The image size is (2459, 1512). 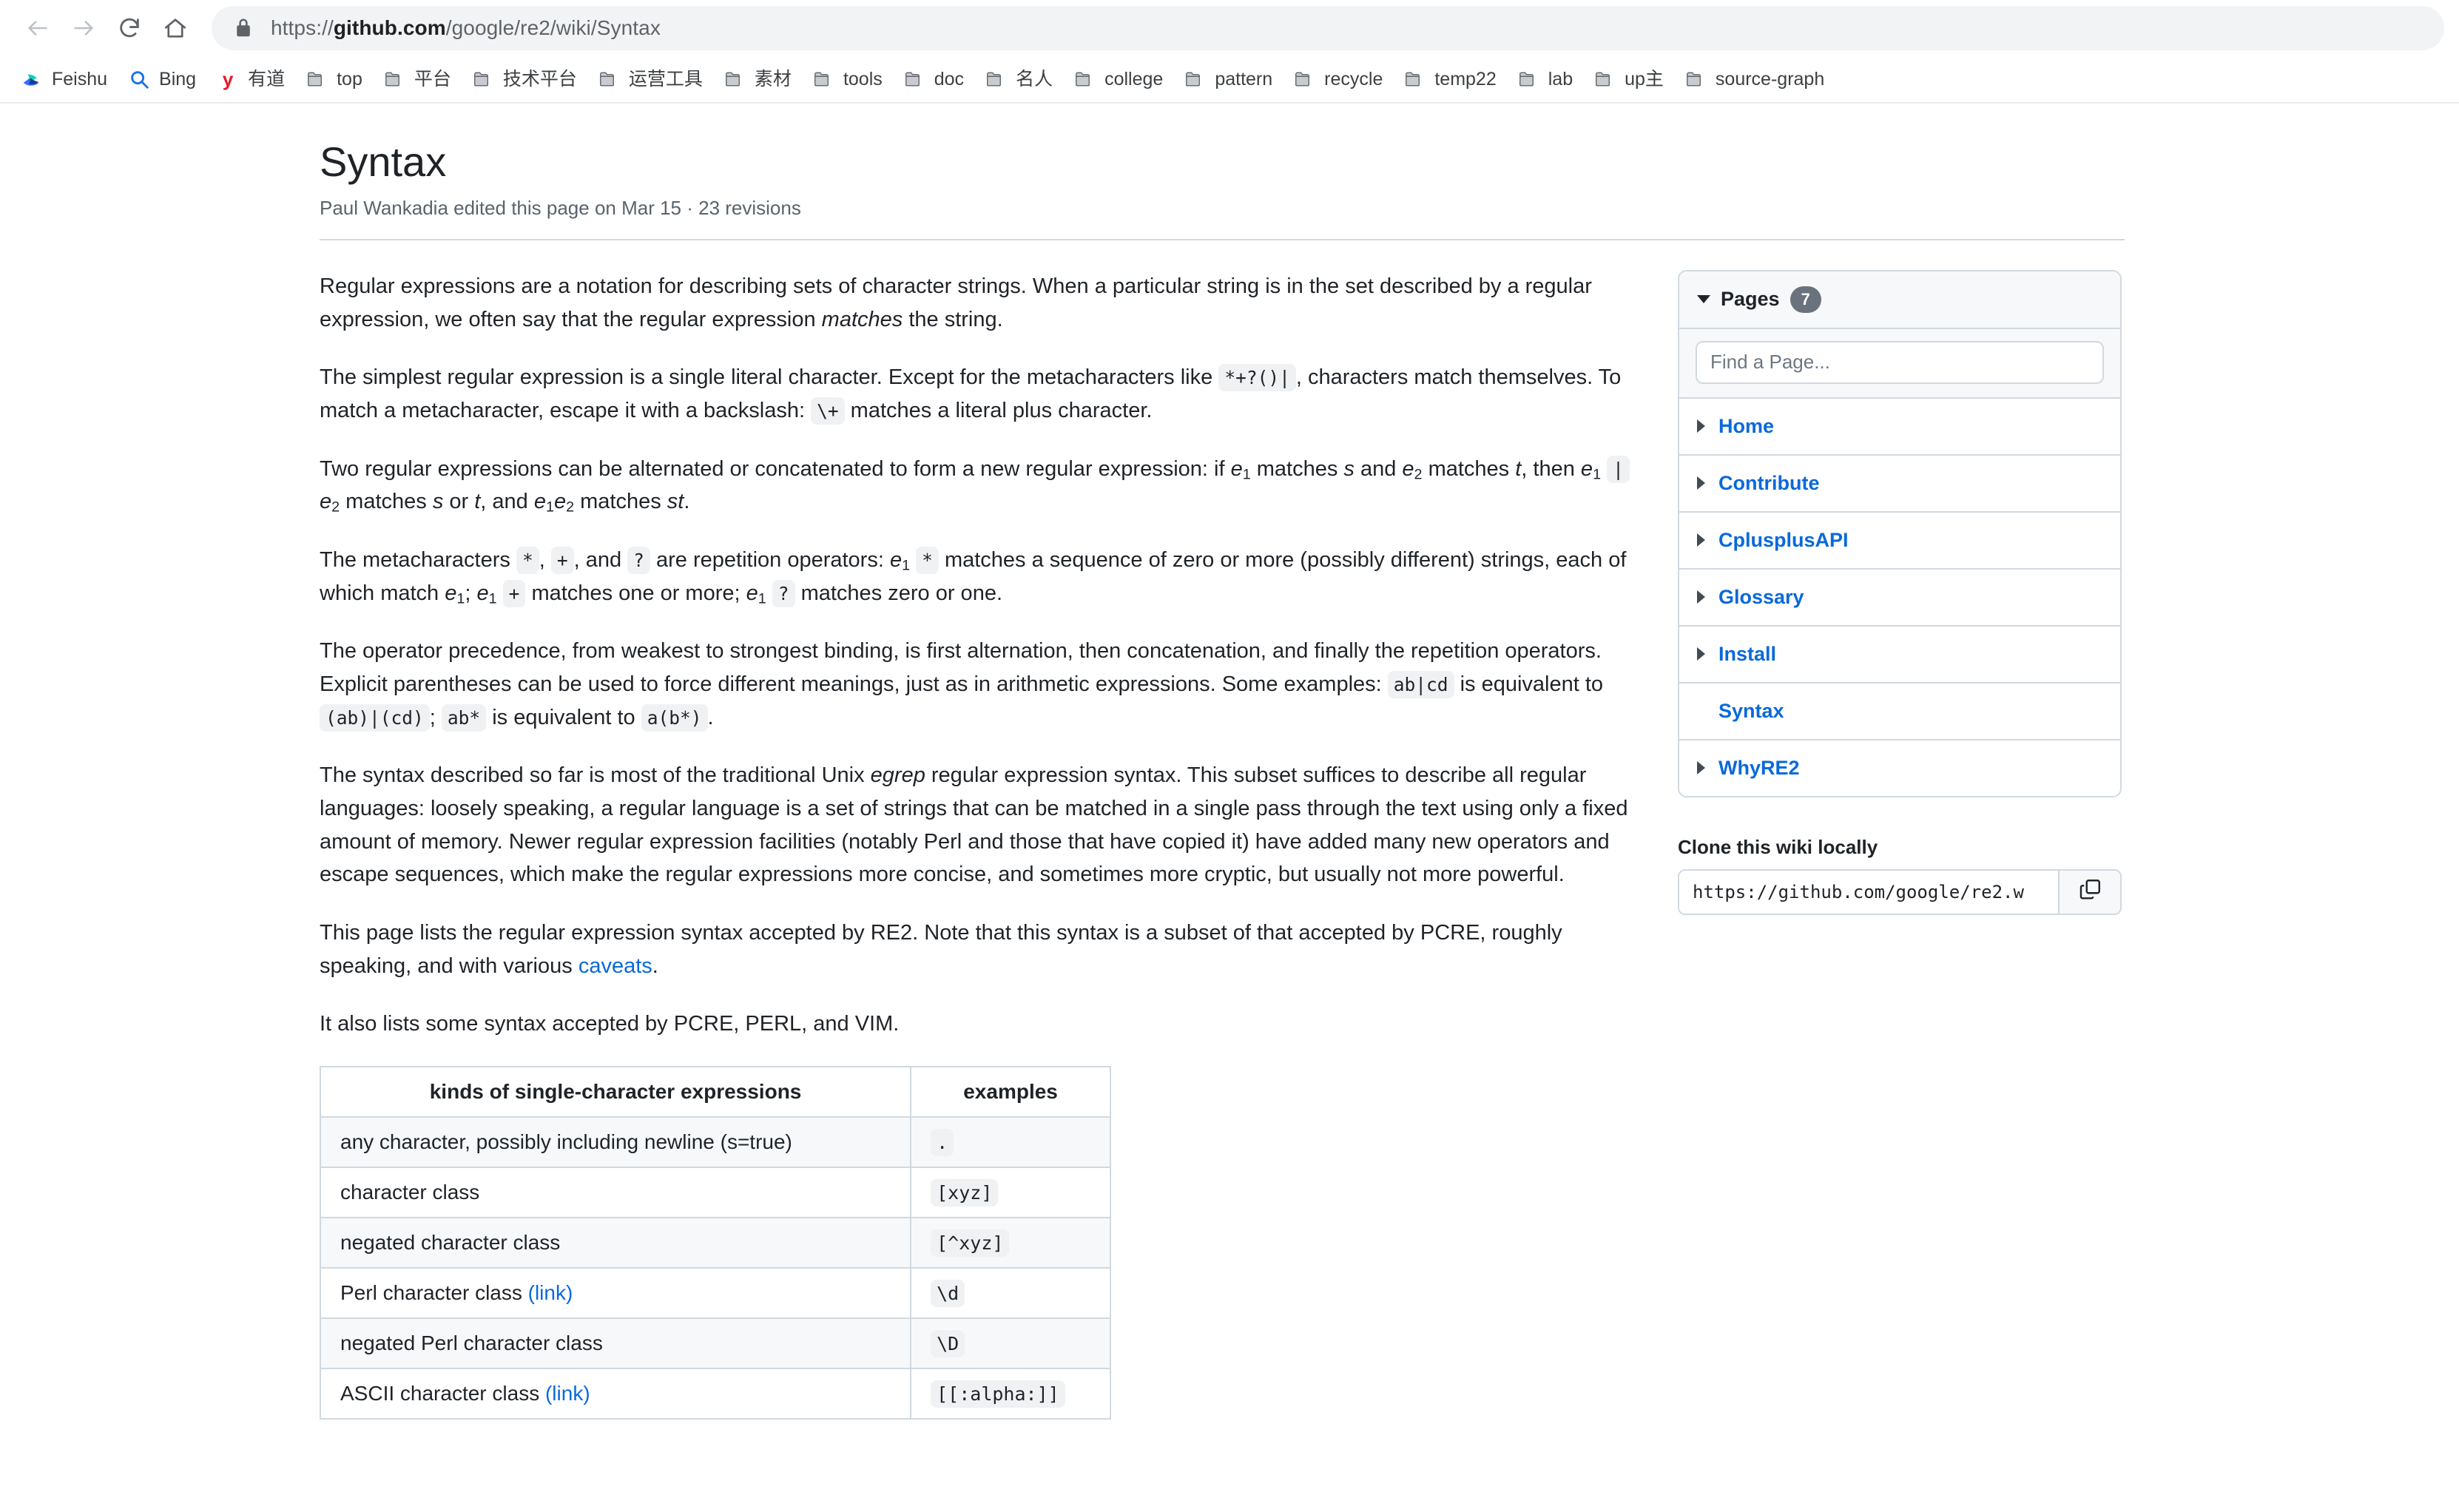 What do you see at coordinates (1349, 468) in the screenshot?
I see `p3-s: s` at bounding box center [1349, 468].